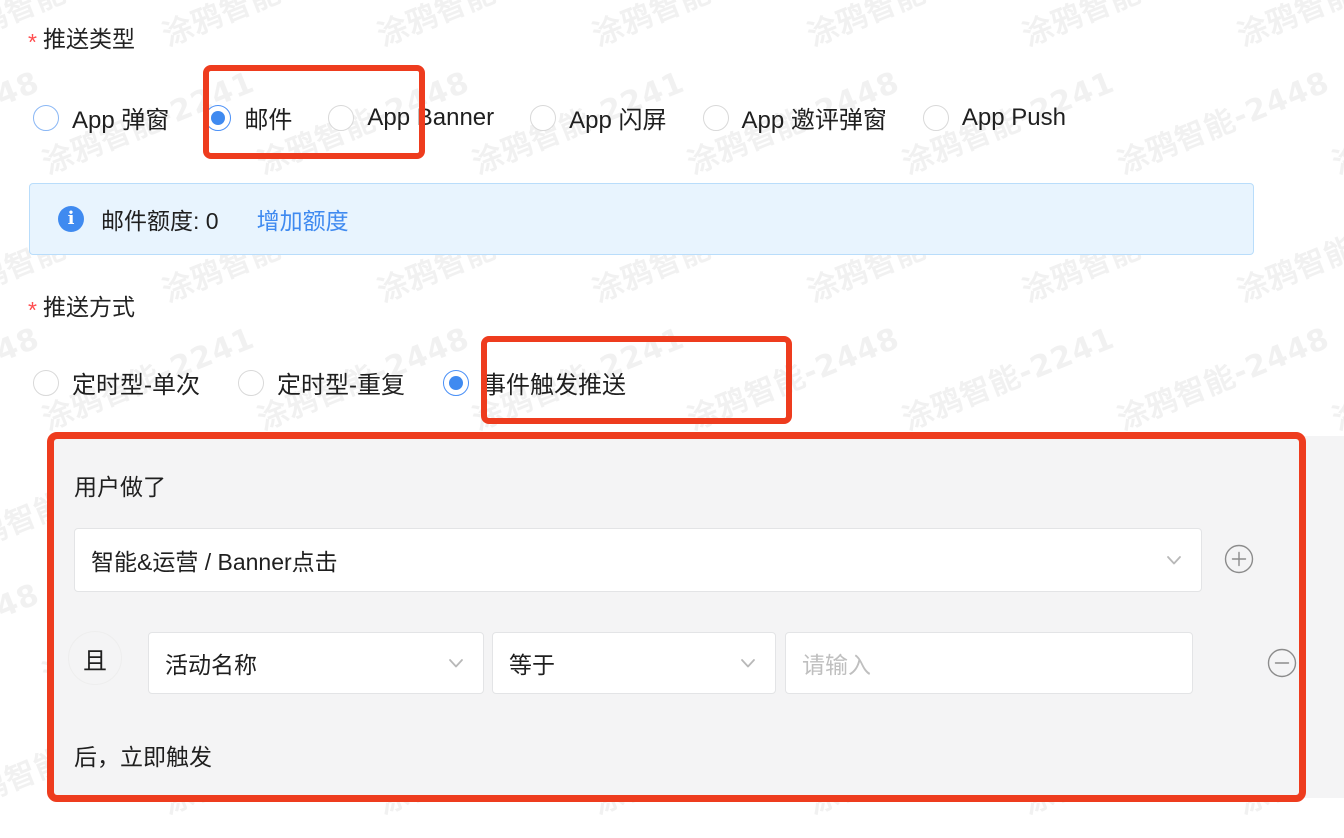  I want to click on operator-select: 等于, so click(634, 663).